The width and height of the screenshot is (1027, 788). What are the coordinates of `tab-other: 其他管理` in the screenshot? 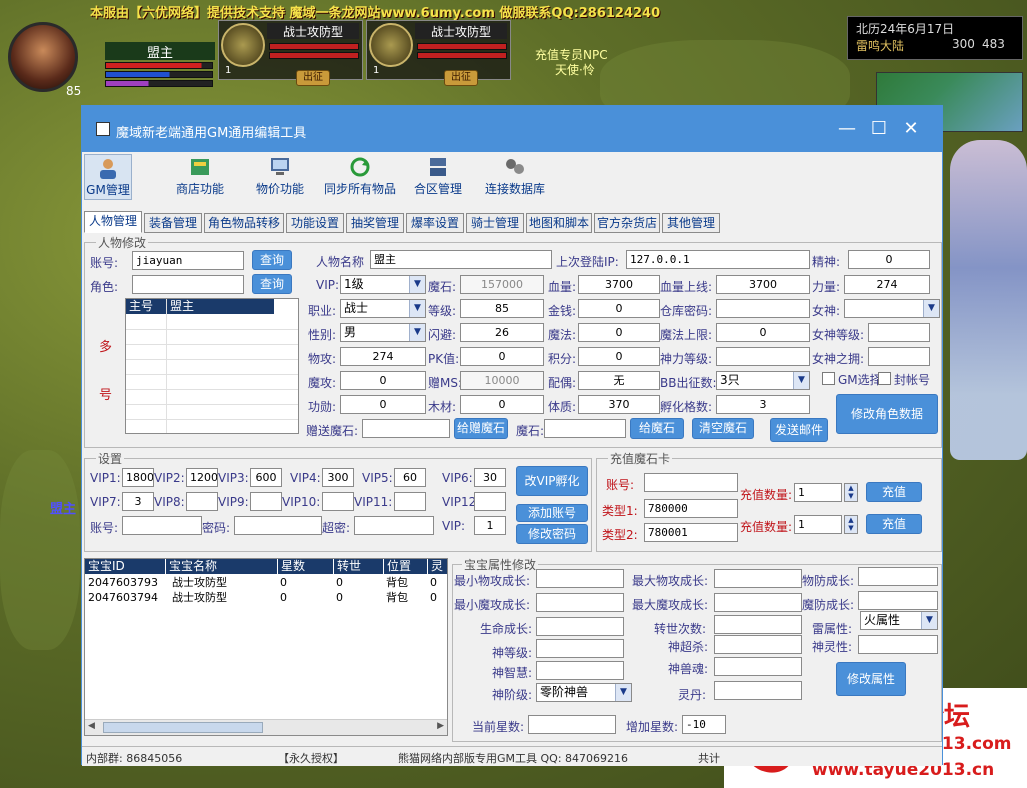 It's located at (691, 223).